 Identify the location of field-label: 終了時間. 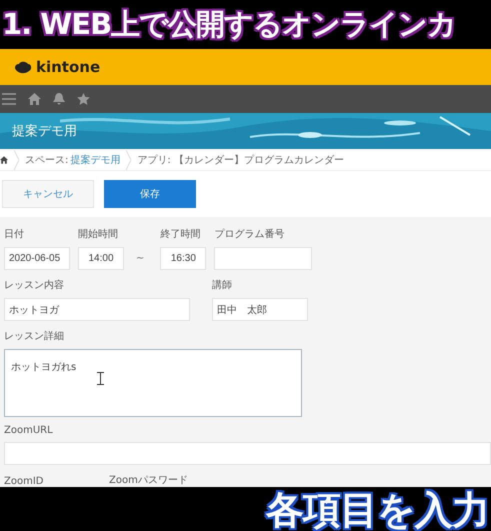
(181, 234).